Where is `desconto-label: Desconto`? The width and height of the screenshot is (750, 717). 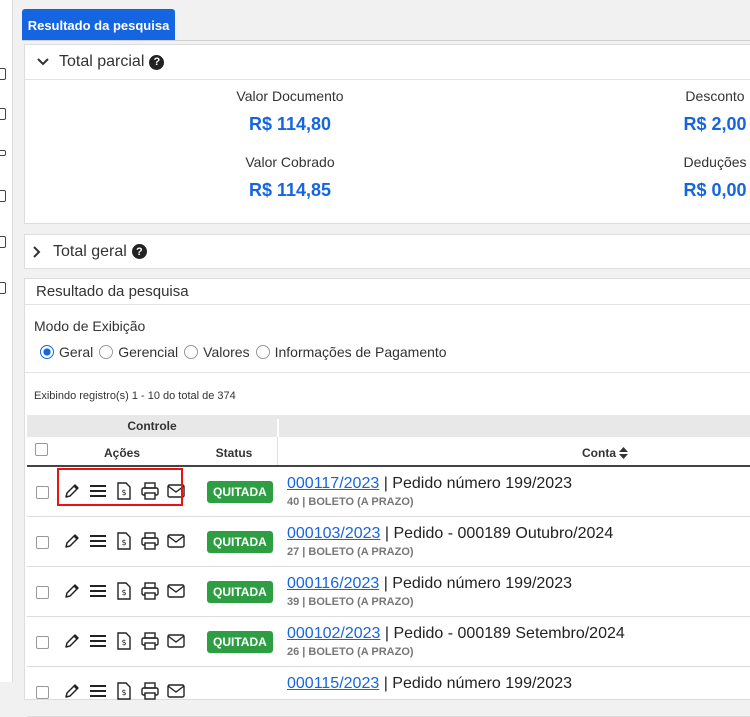
desconto-label: Desconto is located at coordinates (715, 96).